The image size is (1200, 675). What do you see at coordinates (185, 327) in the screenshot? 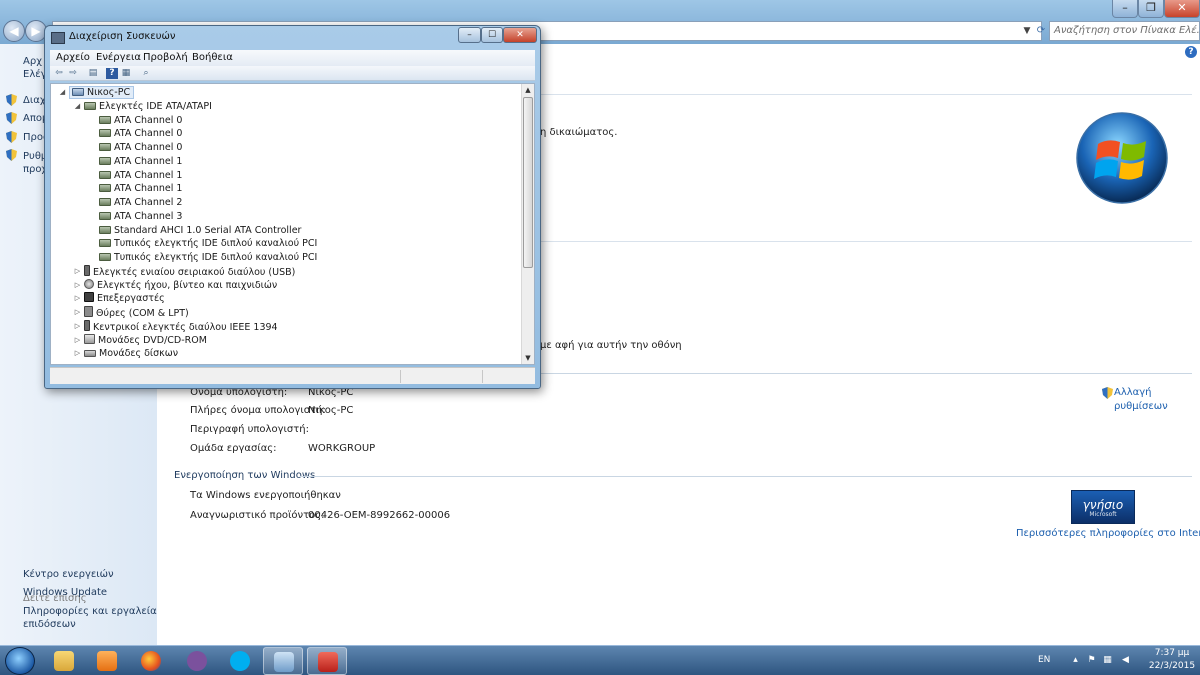
I see `tree-category-label: Κεντρικοί ελεγκτές διαύλου IEEE 1394` at bounding box center [185, 327].